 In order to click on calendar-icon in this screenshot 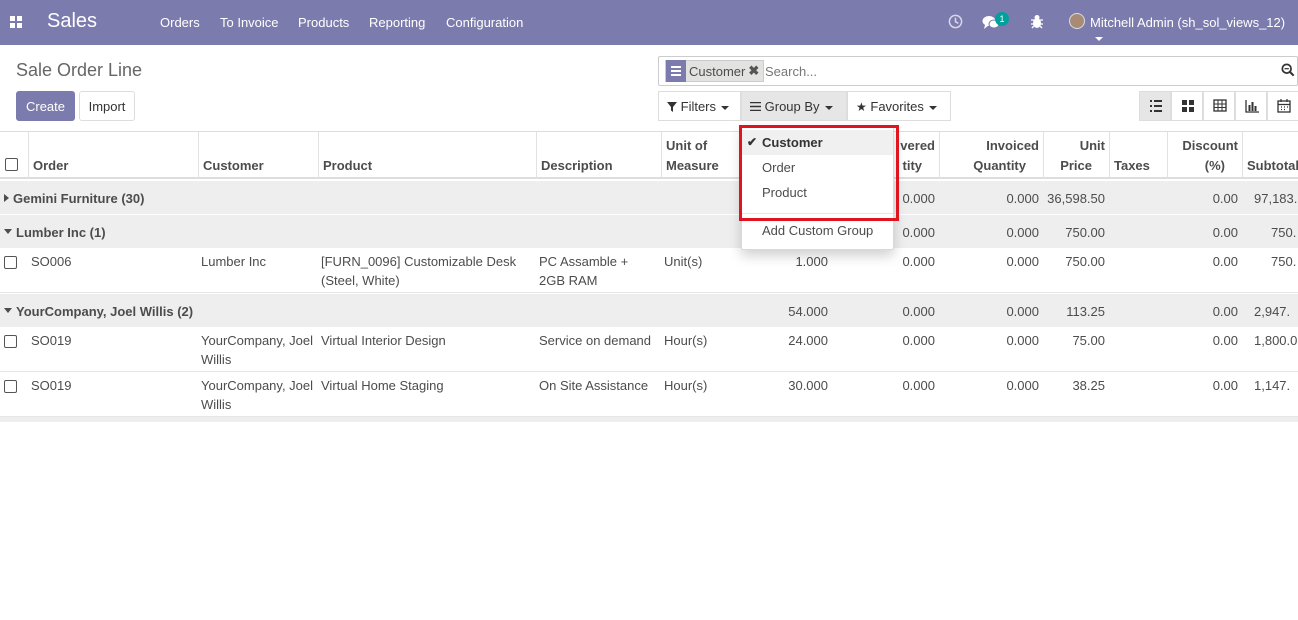, I will do `click(1284, 106)`.